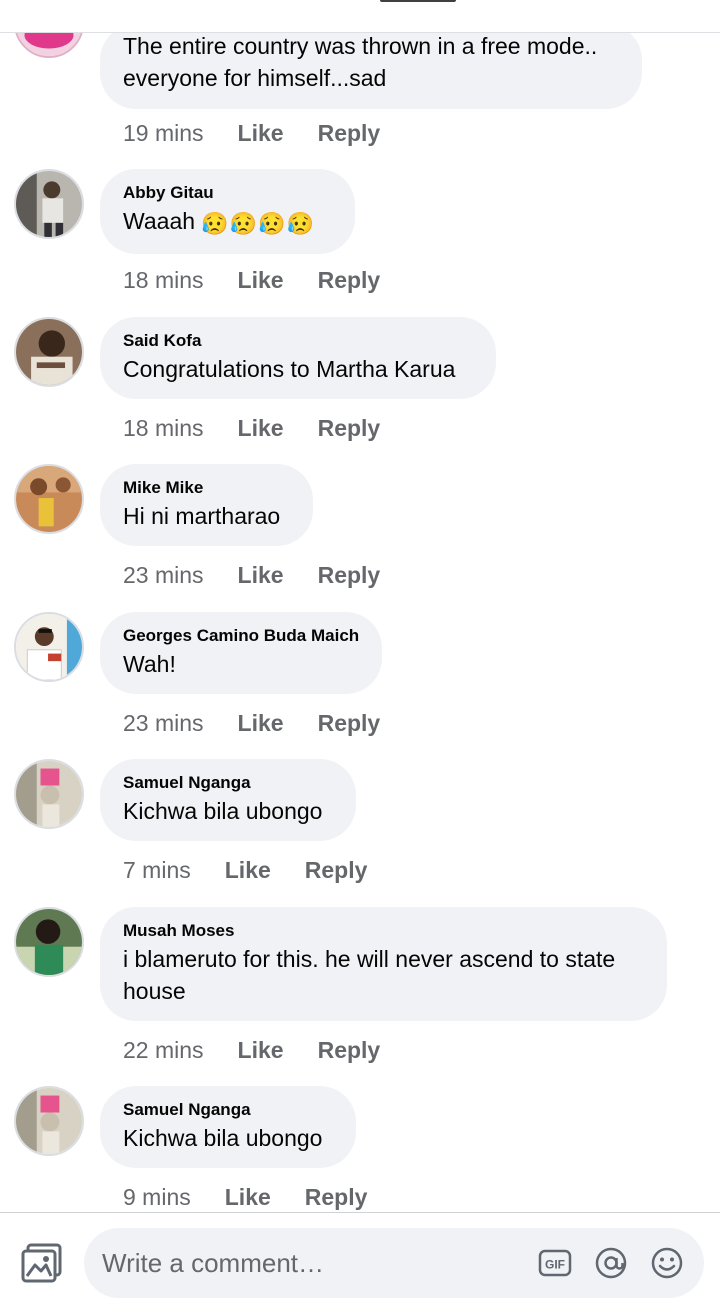 The height and width of the screenshot is (1312, 720). What do you see at coordinates (383, 931) in the screenshot?
I see `comment-author: Musah Moses` at bounding box center [383, 931].